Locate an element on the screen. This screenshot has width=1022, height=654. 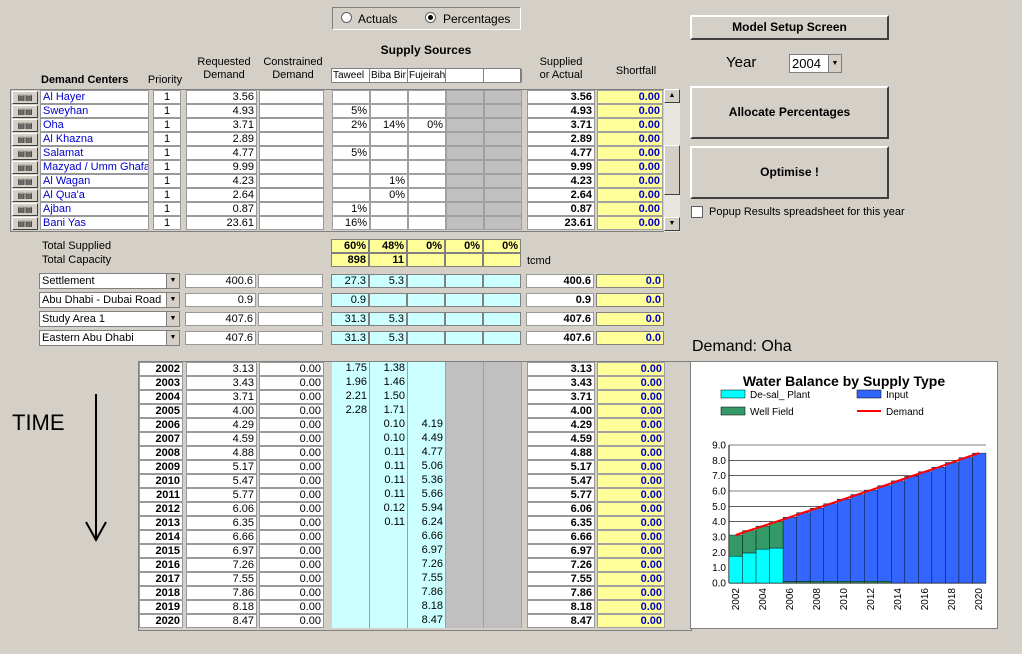
center-requested: 0.87 is located at coordinates (221, 209).